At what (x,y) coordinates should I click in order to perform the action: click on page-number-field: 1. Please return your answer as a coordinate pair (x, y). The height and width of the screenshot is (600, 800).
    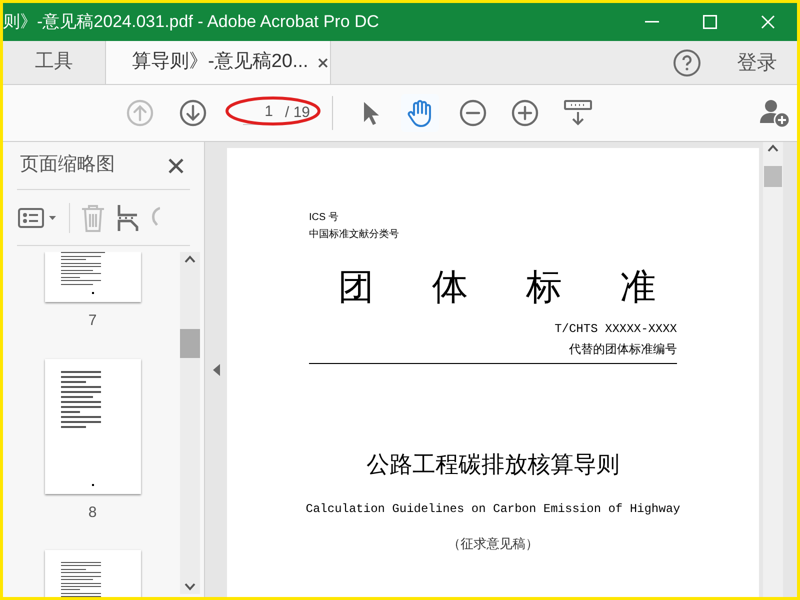
    Looking at the image, I should click on (262, 113).